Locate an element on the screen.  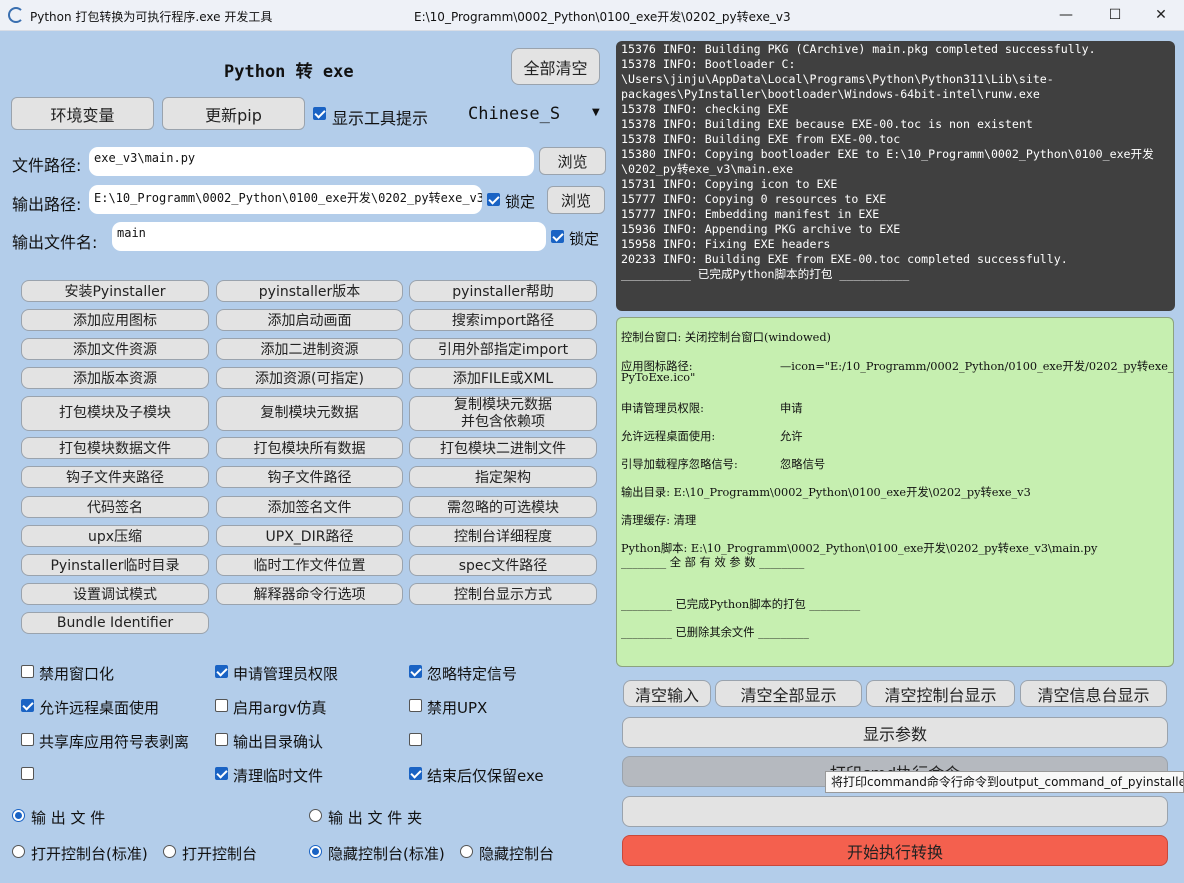
close-icon: ✕ is located at coordinates (1161, 15).